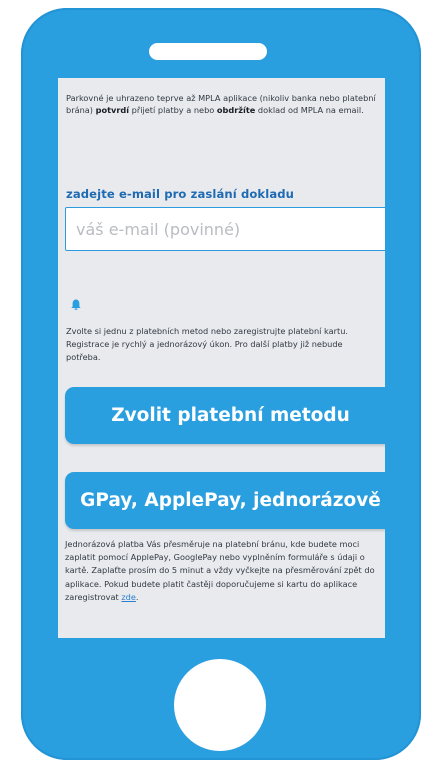 The width and height of the screenshot is (445, 773). What do you see at coordinates (208, 51) in the screenshot?
I see `phone-speaker` at bounding box center [208, 51].